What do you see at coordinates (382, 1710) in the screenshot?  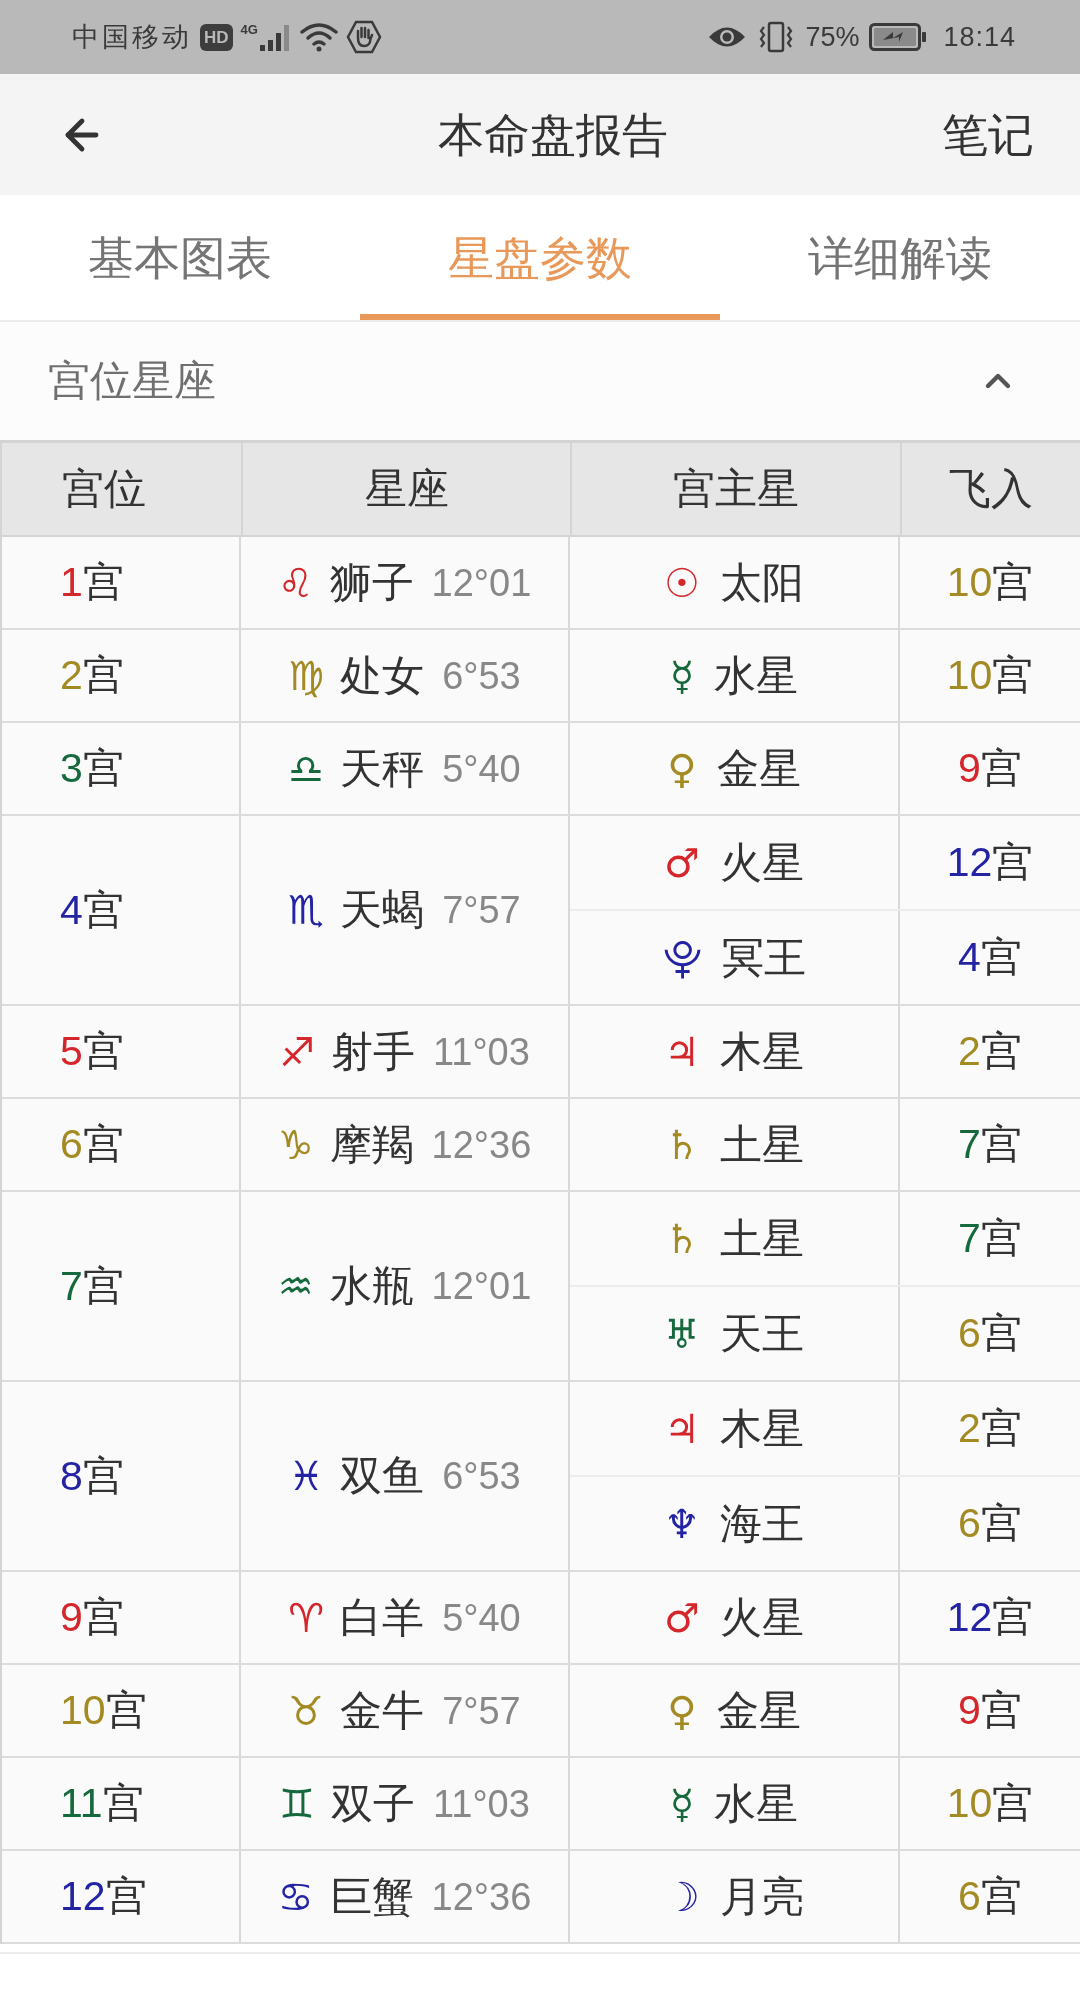 I see `sign-name: 金牛` at bounding box center [382, 1710].